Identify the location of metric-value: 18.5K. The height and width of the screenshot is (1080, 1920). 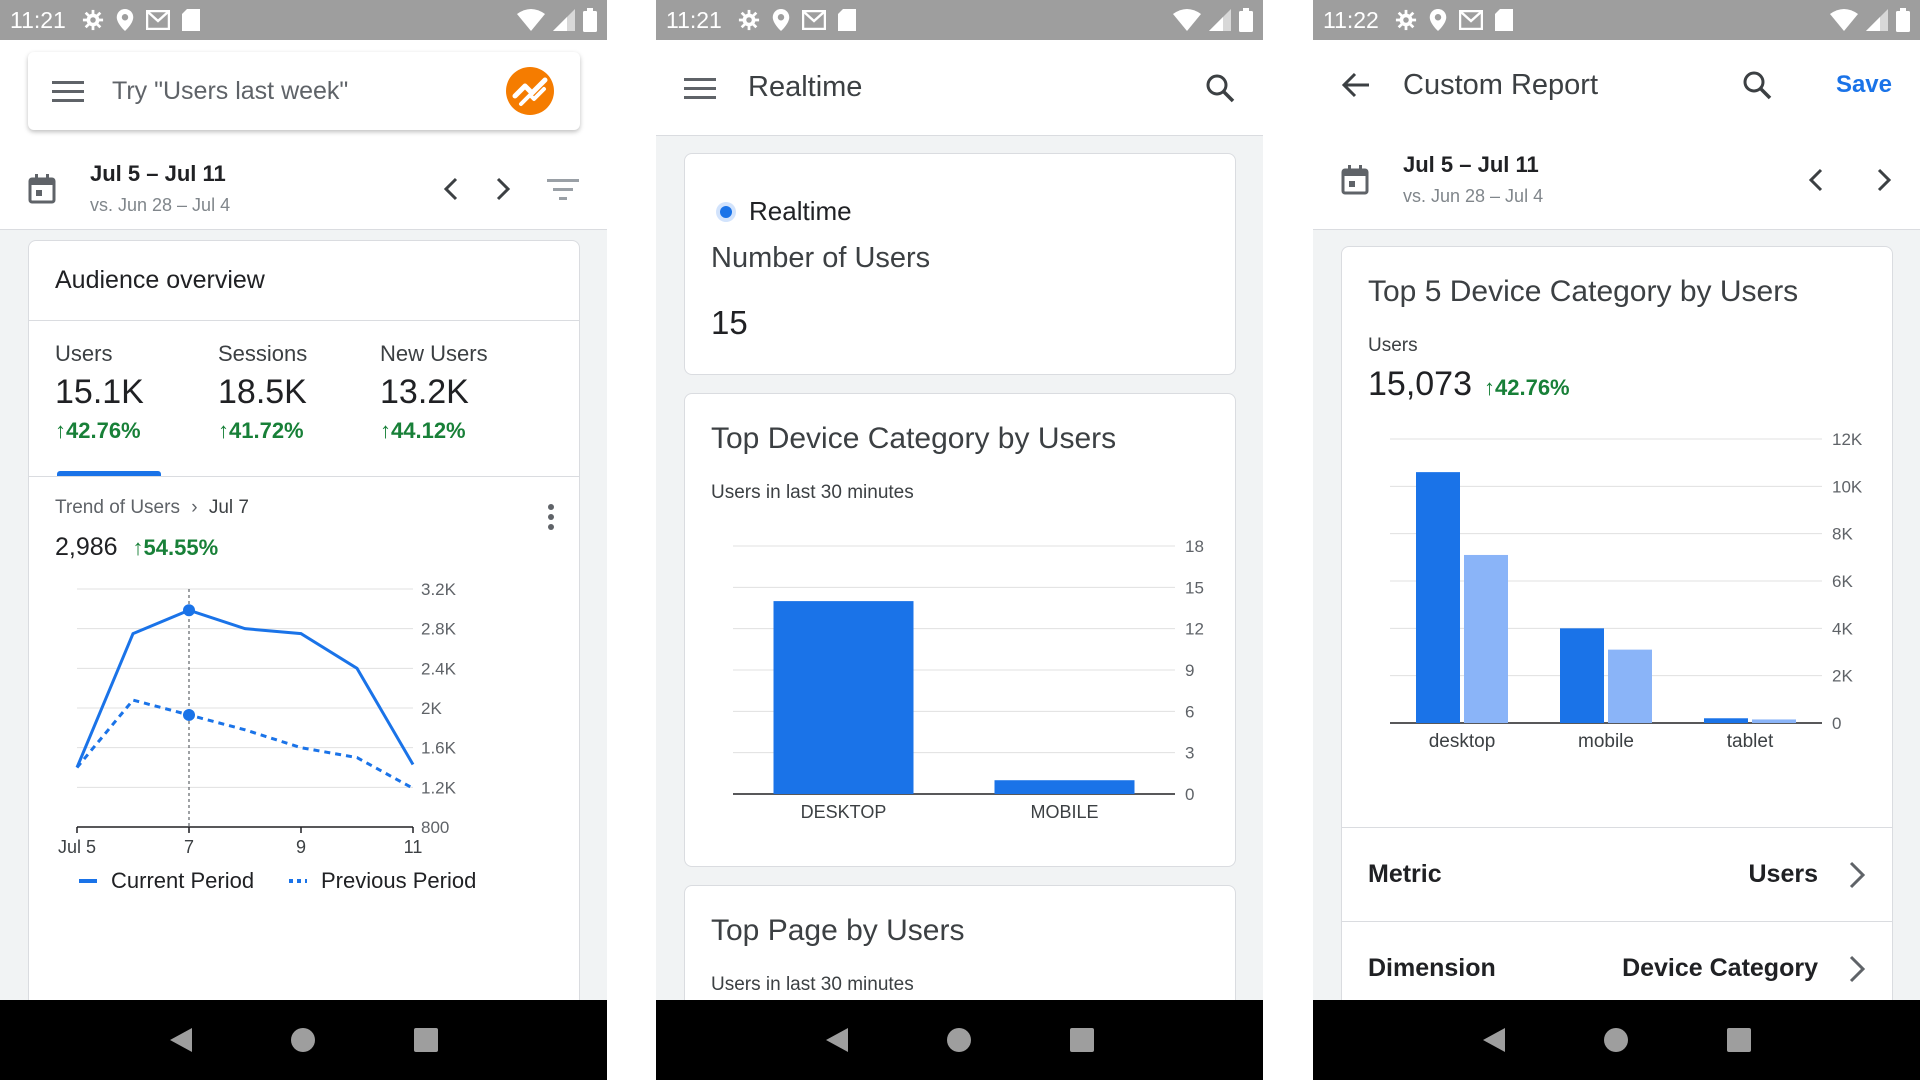
(262, 392).